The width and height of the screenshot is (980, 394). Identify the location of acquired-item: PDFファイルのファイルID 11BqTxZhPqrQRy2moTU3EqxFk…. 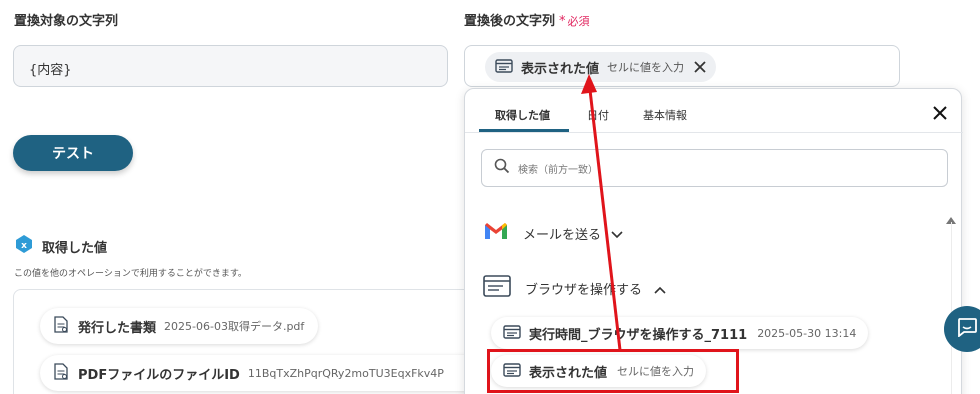
(257, 373).